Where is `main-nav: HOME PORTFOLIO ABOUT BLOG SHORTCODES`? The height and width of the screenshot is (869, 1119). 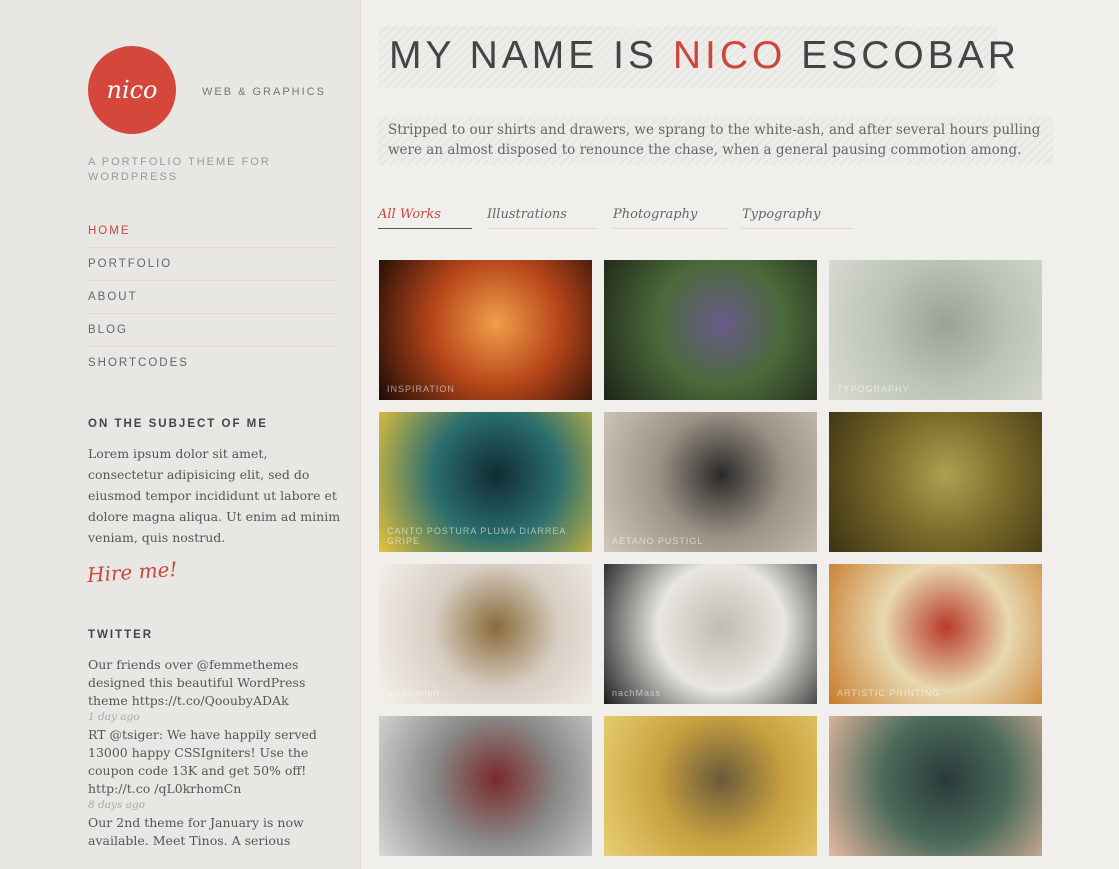 main-nav: HOME PORTFOLIO ABOUT BLOG SHORTCODES is located at coordinates (213, 297).